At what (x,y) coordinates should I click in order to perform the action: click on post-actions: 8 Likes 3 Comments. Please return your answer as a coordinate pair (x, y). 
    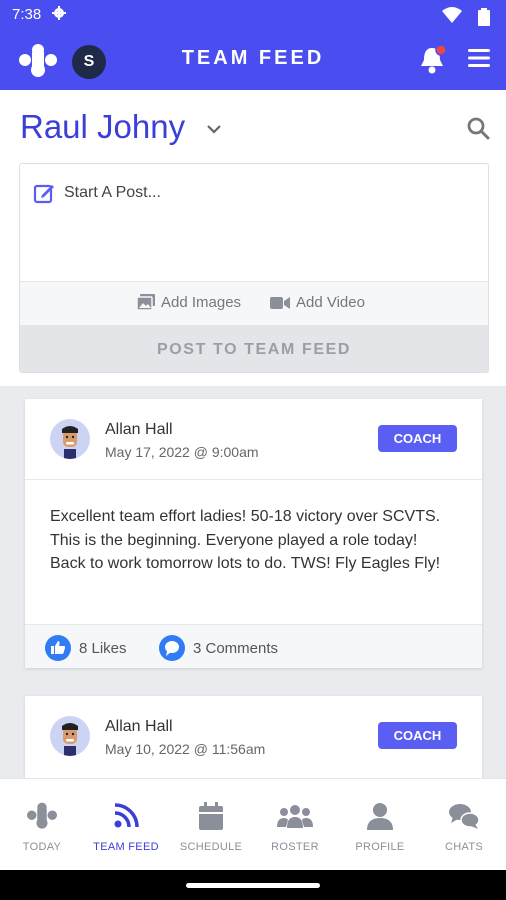
    Looking at the image, I should click on (253, 646).